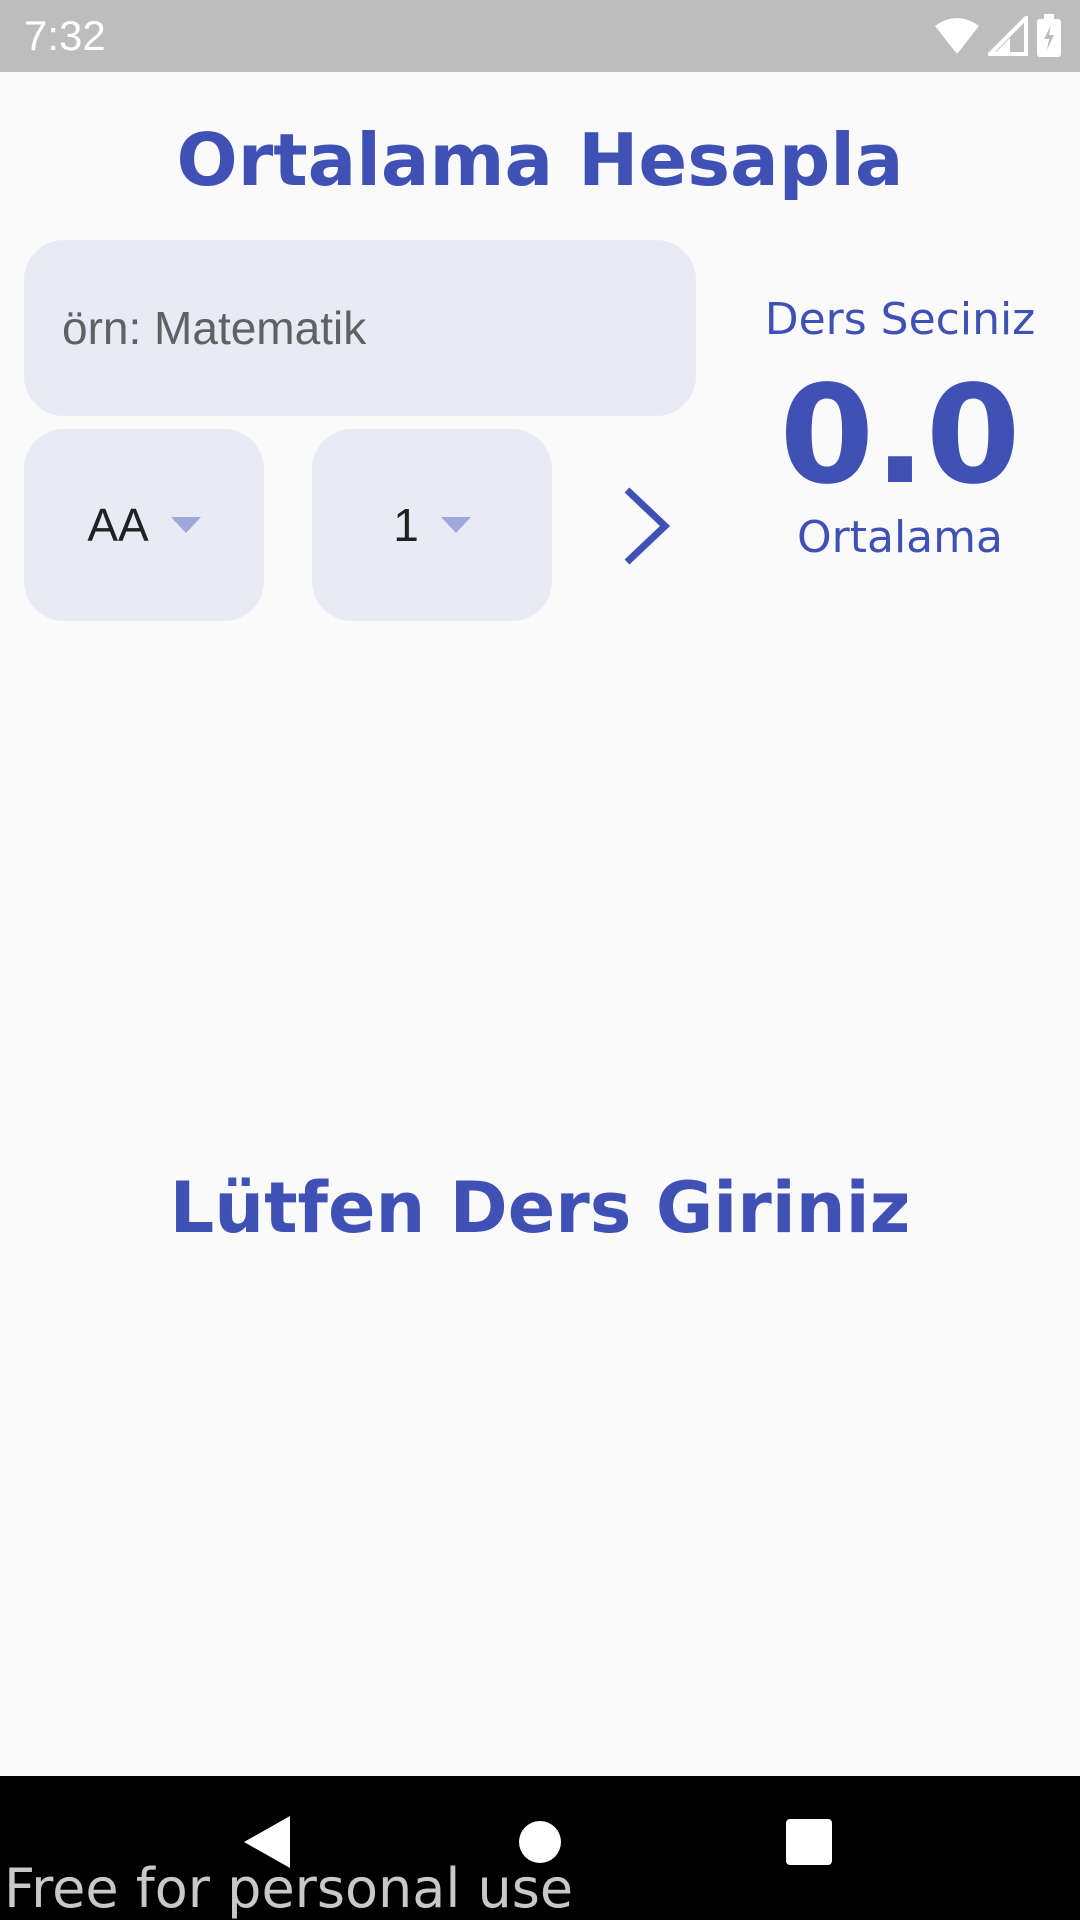  Describe the element at coordinates (540, 1208) in the screenshot. I see `empty-state-message: Lütfen Ders Giriniz` at that location.